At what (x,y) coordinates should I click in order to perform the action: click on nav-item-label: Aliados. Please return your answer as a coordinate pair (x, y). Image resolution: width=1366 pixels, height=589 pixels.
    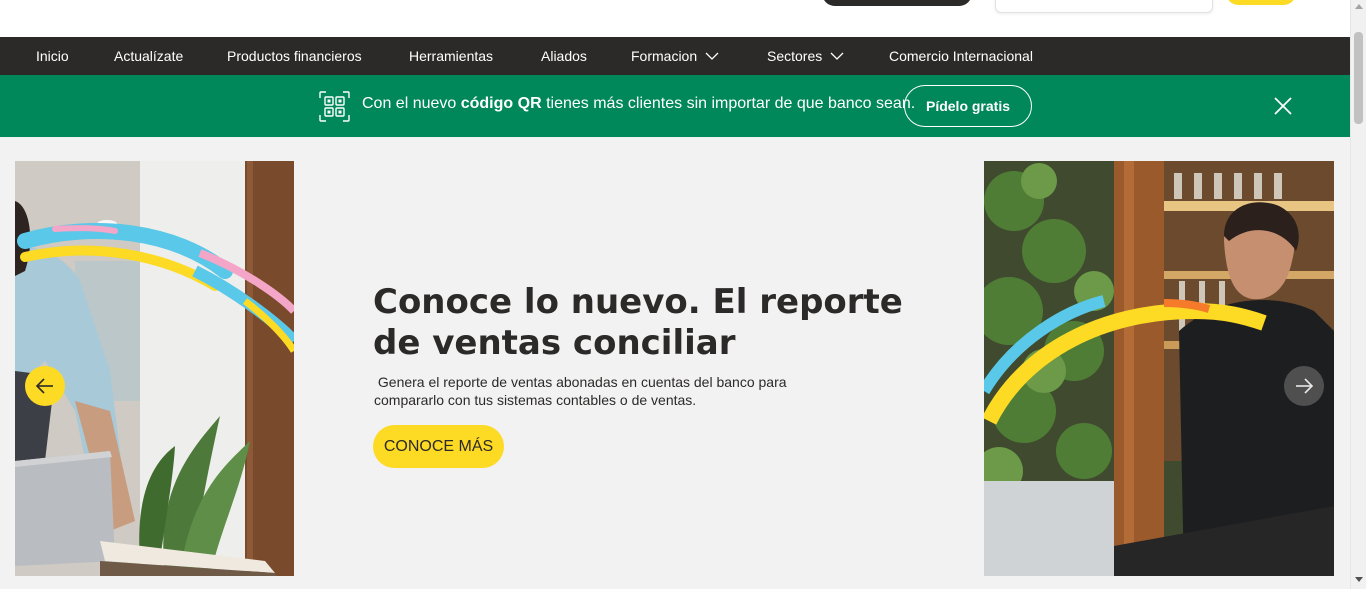
    Looking at the image, I should click on (564, 56).